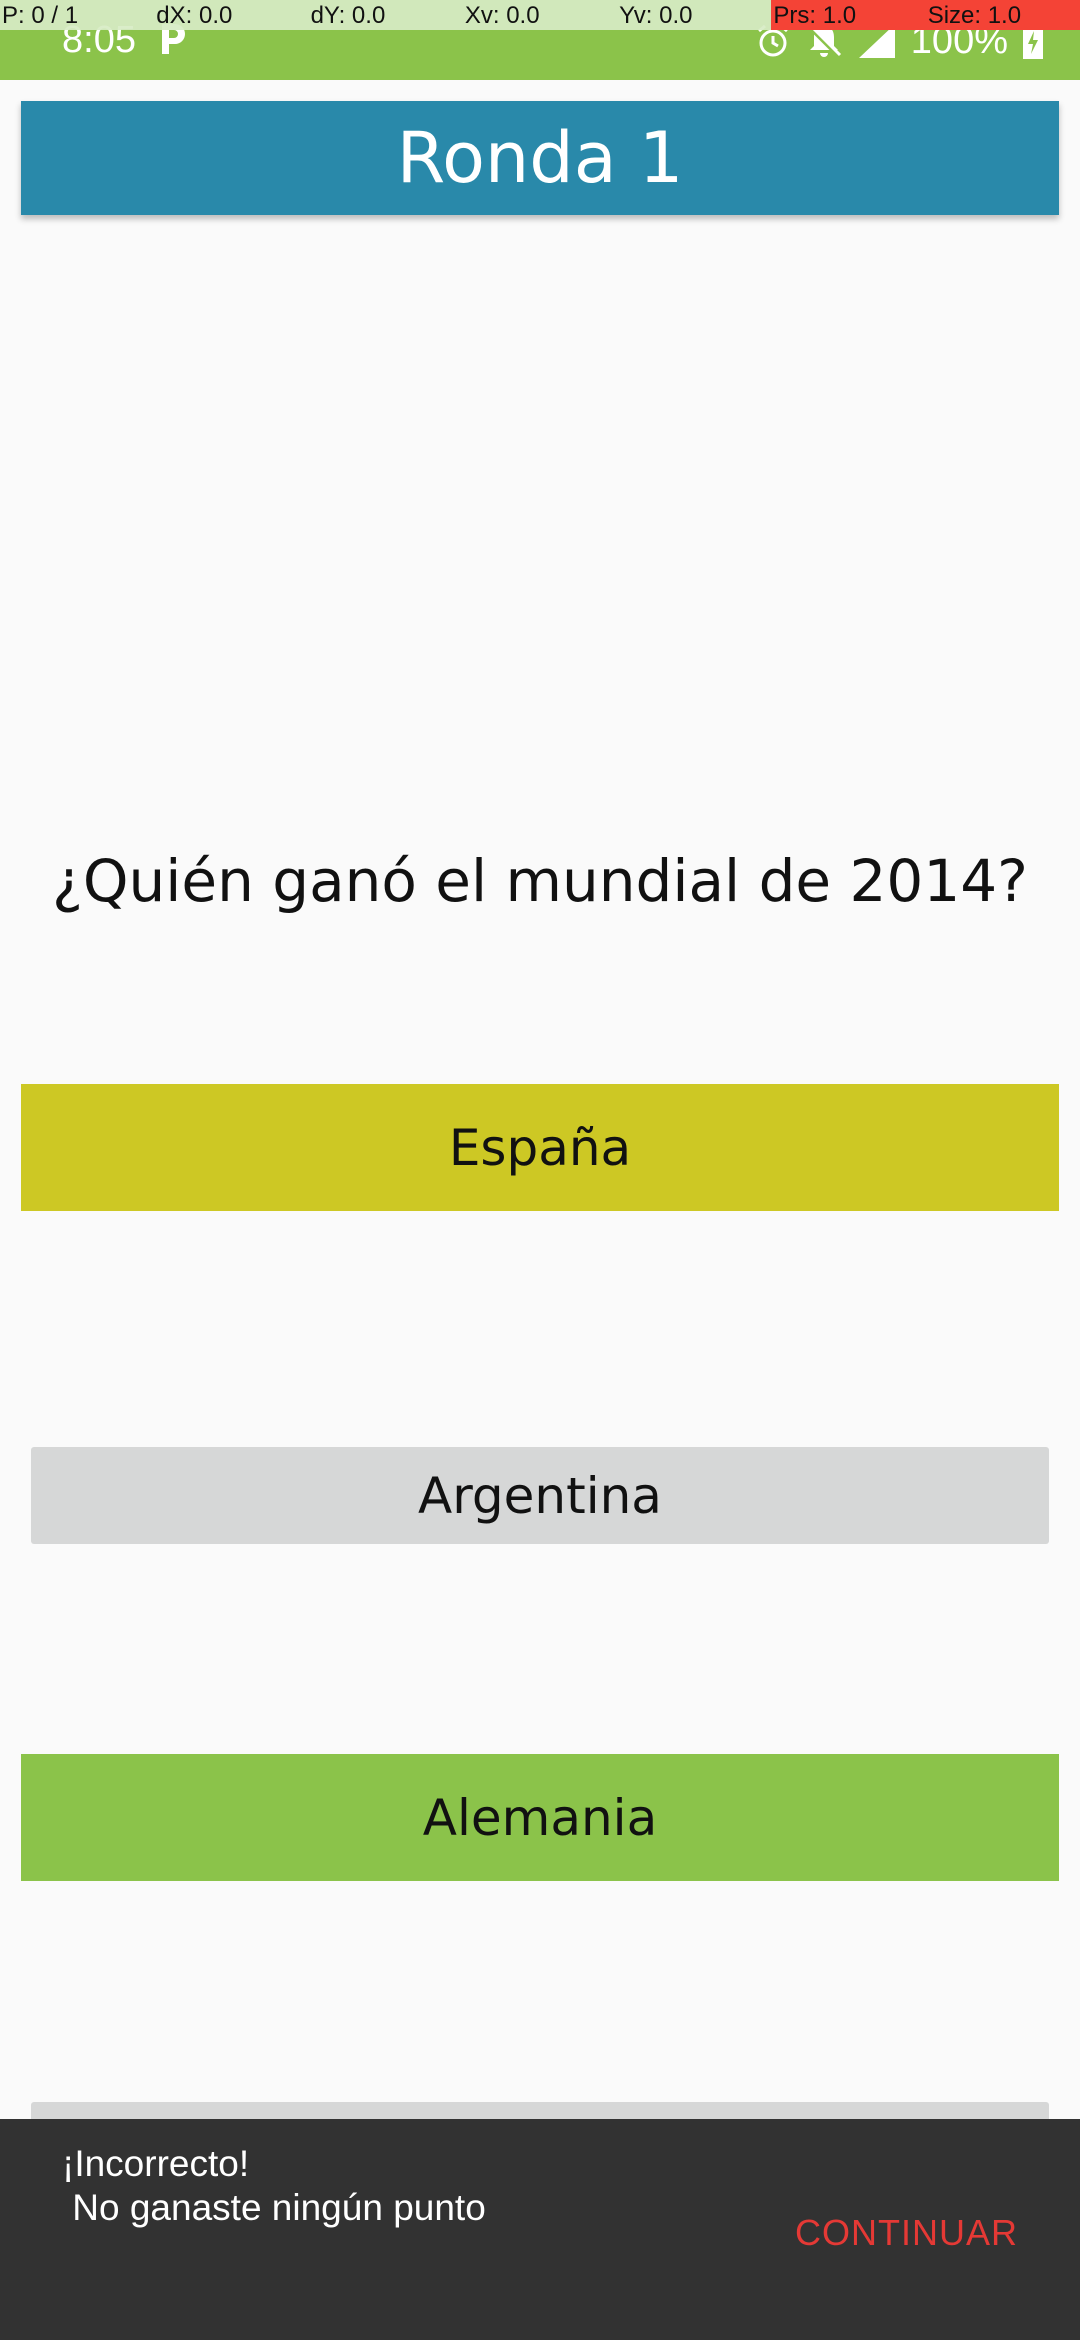 This screenshot has height=2340, width=1080. I want to click on answer-option-argentina: Argentina, so click(540, 1495).